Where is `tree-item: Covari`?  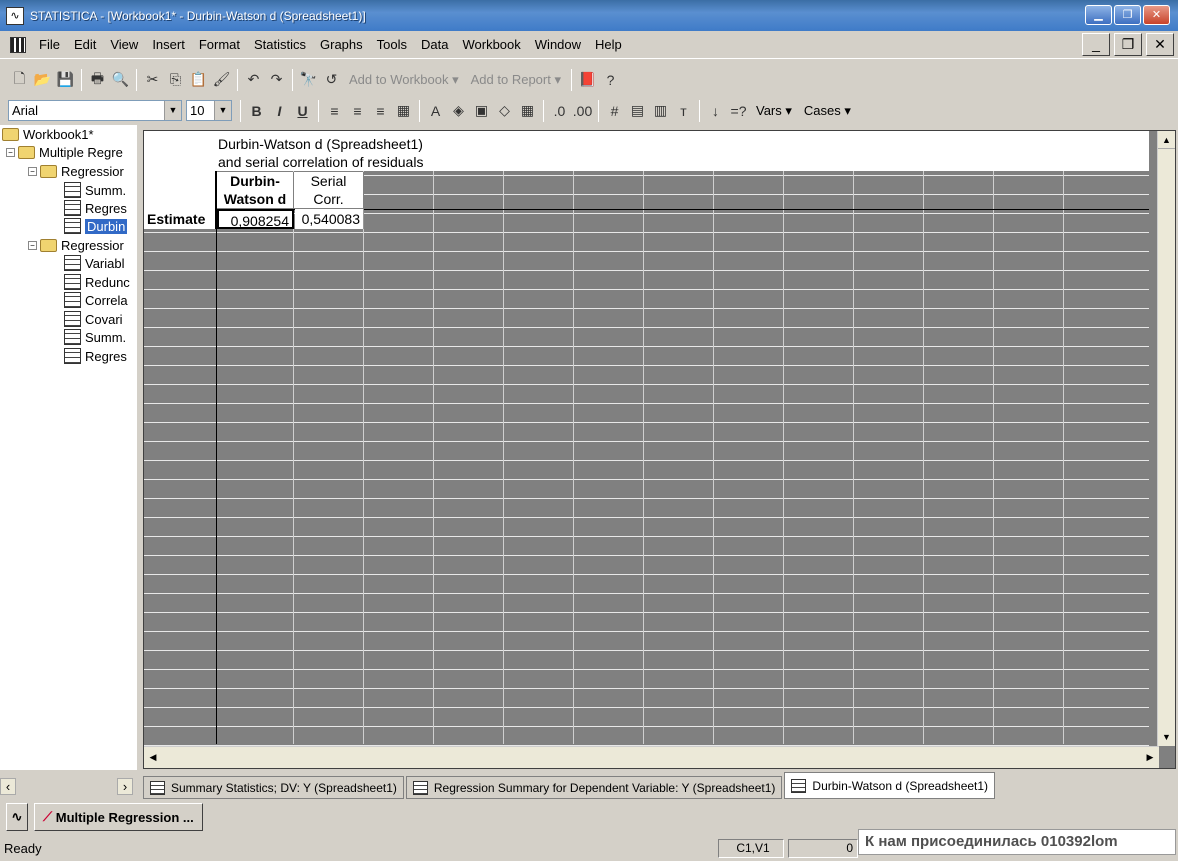
tree-item: Covari is located at coordinates (93, 319).